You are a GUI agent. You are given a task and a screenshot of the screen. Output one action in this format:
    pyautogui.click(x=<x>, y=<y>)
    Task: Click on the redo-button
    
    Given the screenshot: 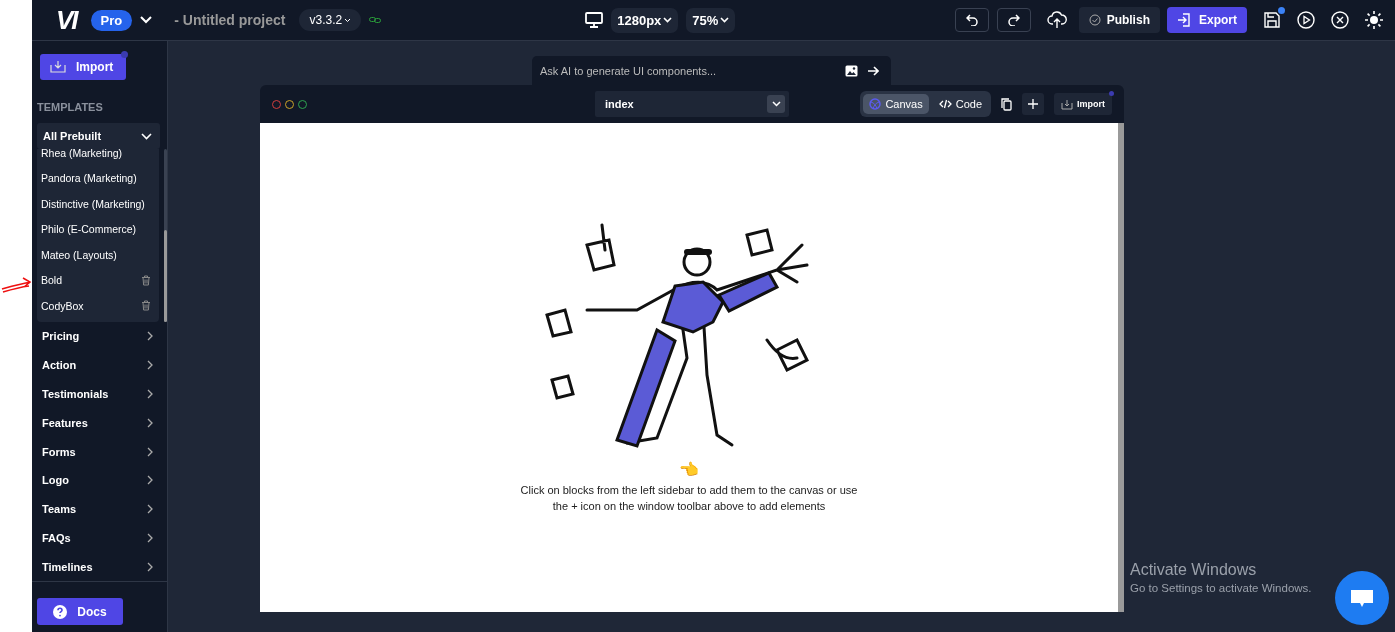 What is the action you would take?
    pyautogui.click(x=1013, y=20)
    